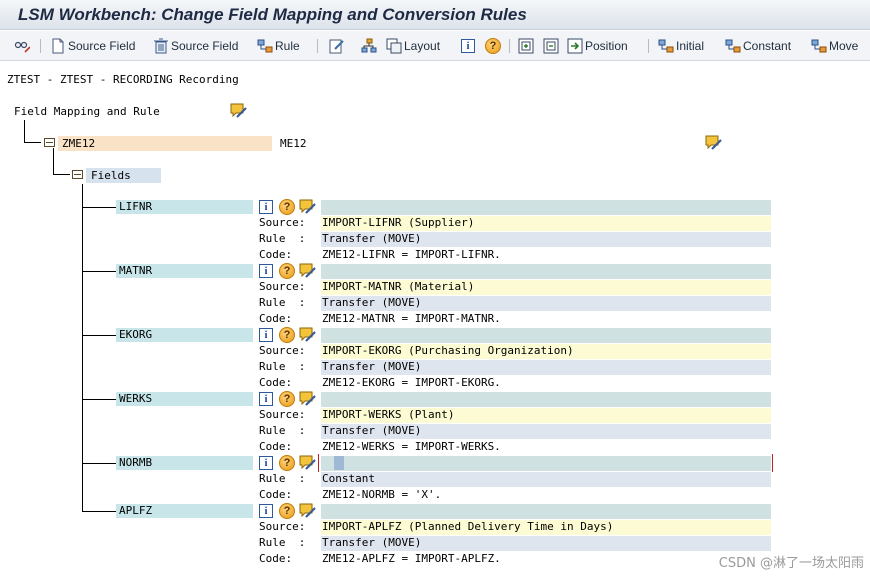  Describe the element at coordinates (184, 399) in the screenshot. I see `field-node: WERKS` at that location.